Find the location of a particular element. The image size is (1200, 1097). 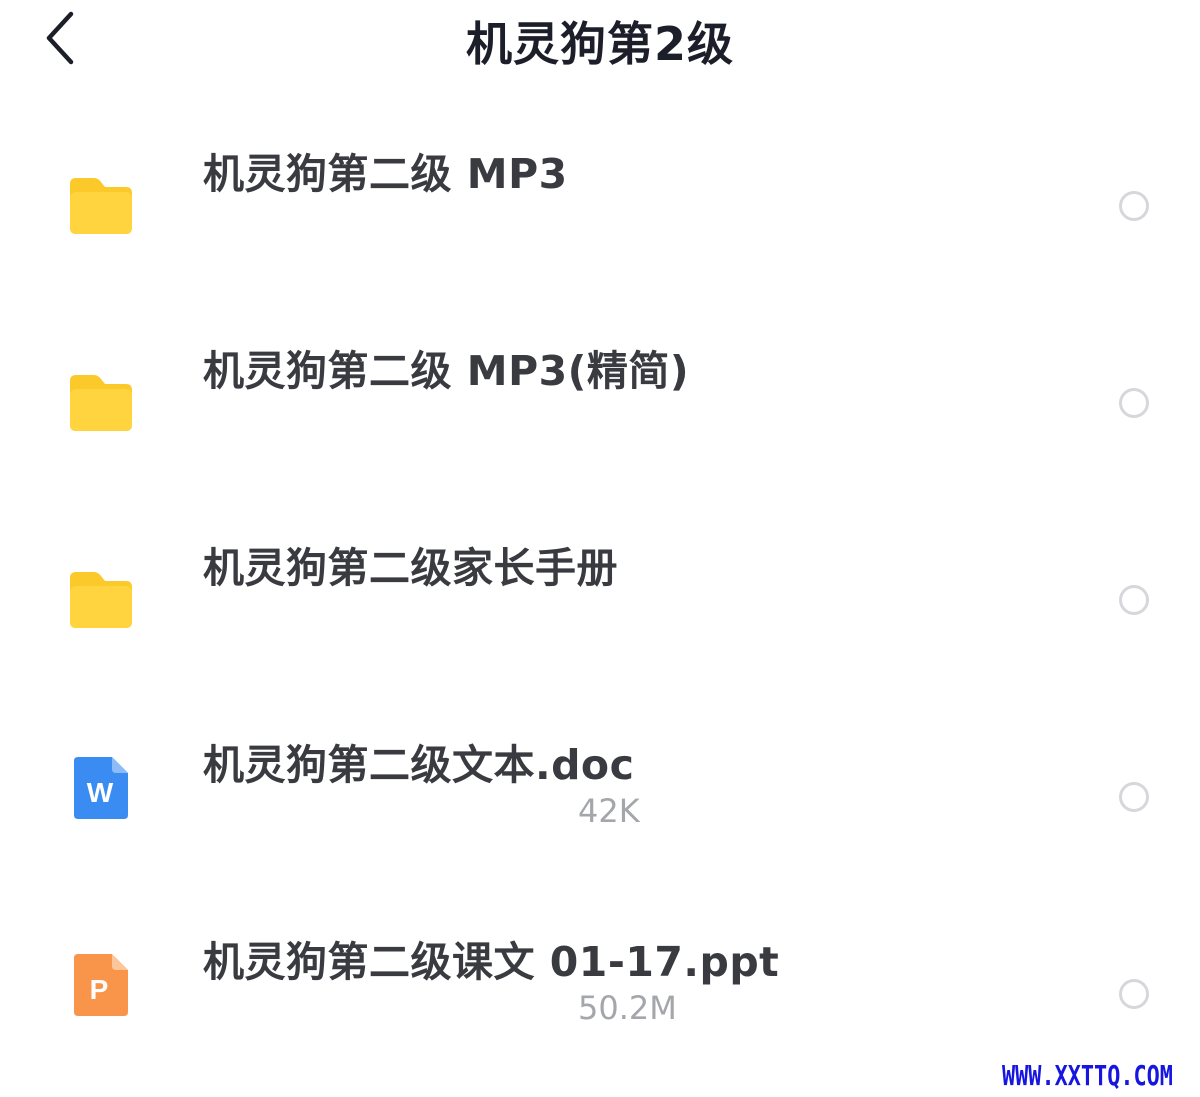

file-size: 50.2M is located at coordinates (627, 1008).